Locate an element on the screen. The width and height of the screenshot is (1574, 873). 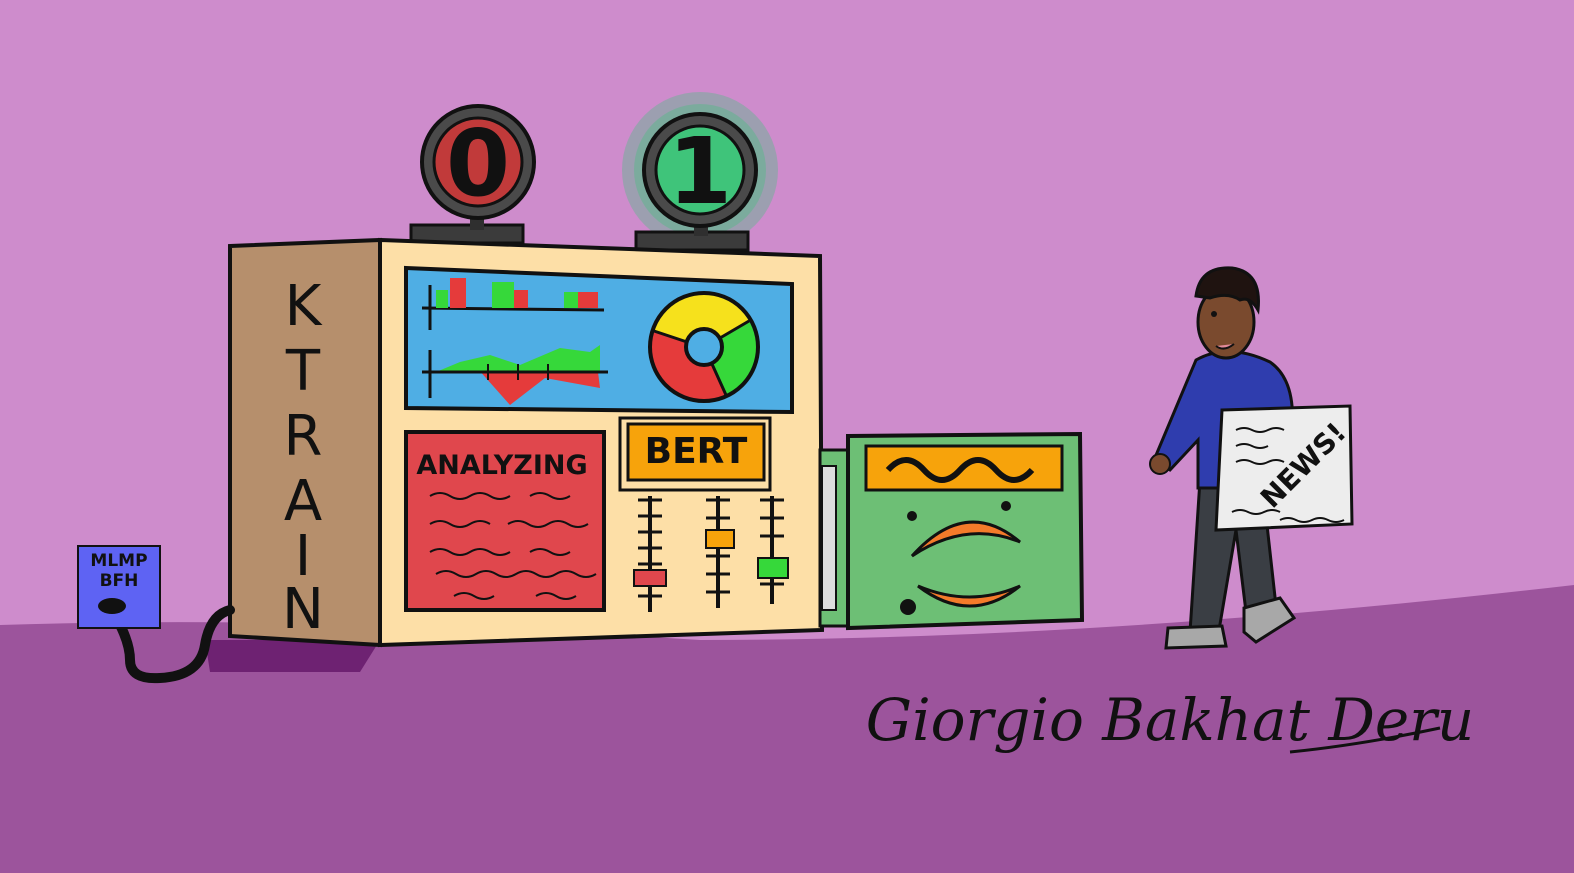
outlet-label-line1: MLMP is located at coordinates (118, 561).